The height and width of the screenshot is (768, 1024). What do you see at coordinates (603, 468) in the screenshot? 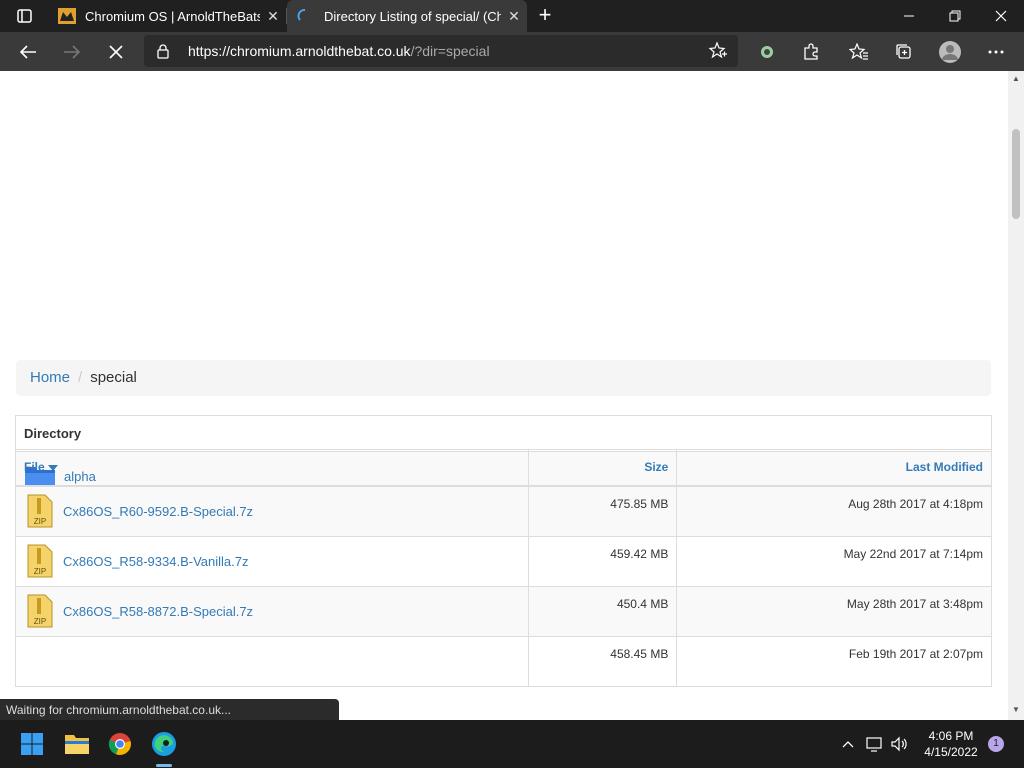
I see `size-column-header: Size` at bounding box center [603, 468].